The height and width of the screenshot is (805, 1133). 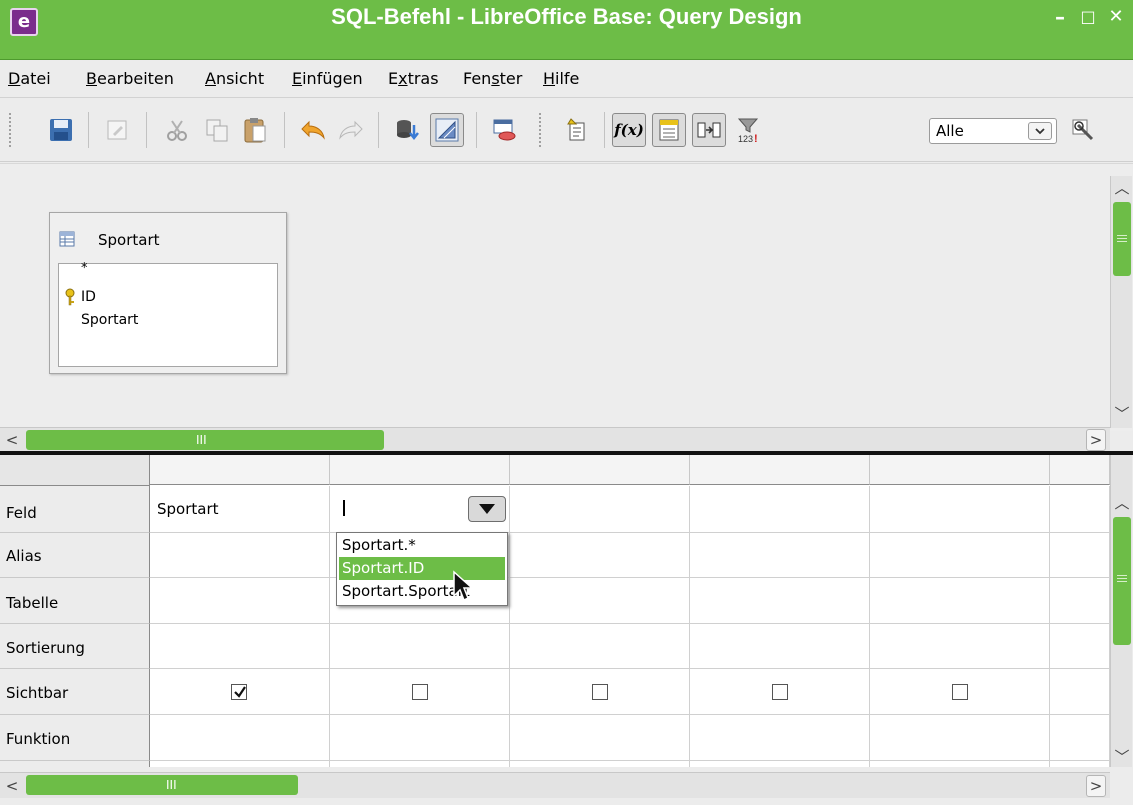 I want to click on redo-icon, so click(x=351, y=130).